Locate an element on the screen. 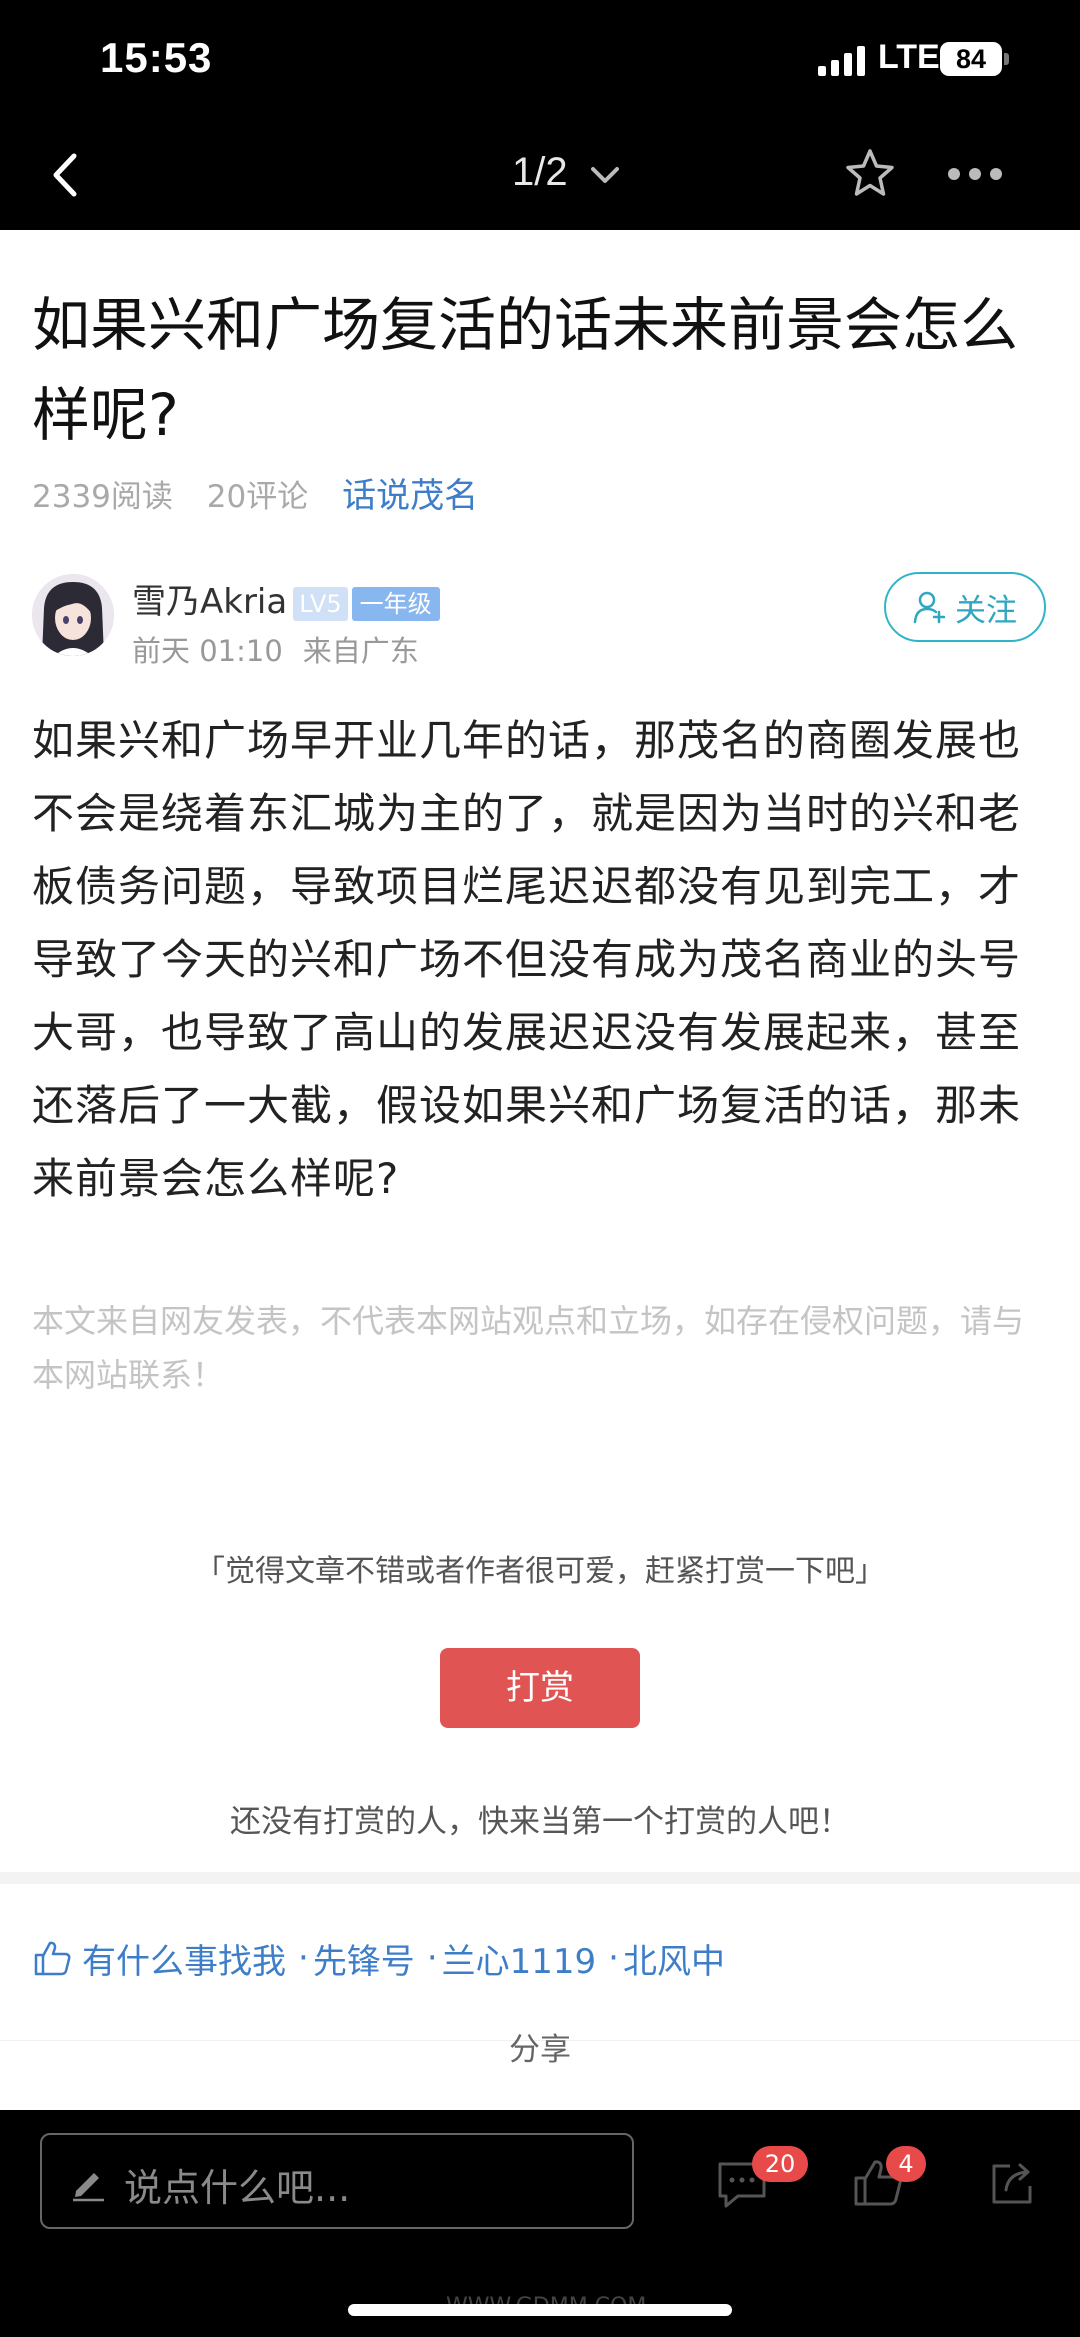 The width and height of the screenshot is (1080, 2337). share-label: 分享 is located at coordinates (540, 2050).